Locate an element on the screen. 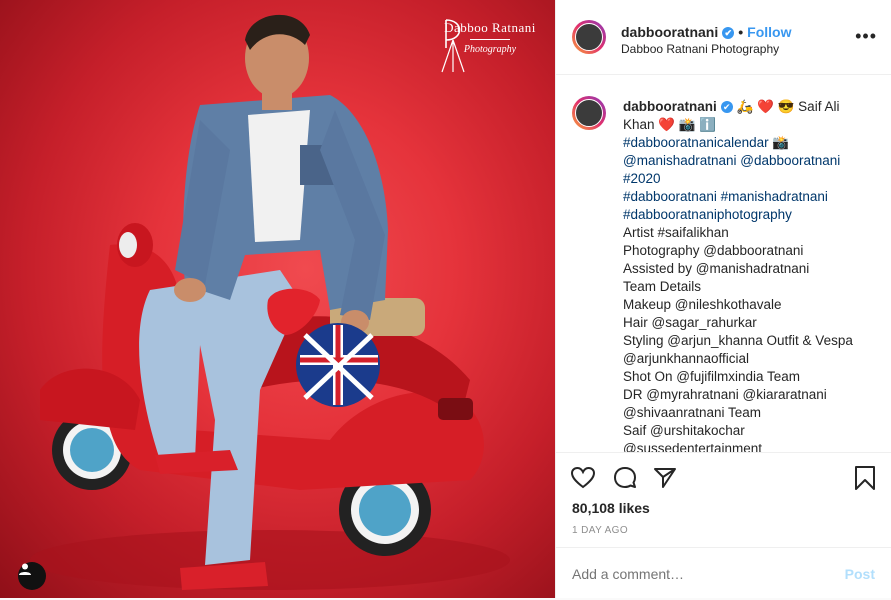  caption-line: Photography @dabbooratnani is located at coordinates (713, 250).